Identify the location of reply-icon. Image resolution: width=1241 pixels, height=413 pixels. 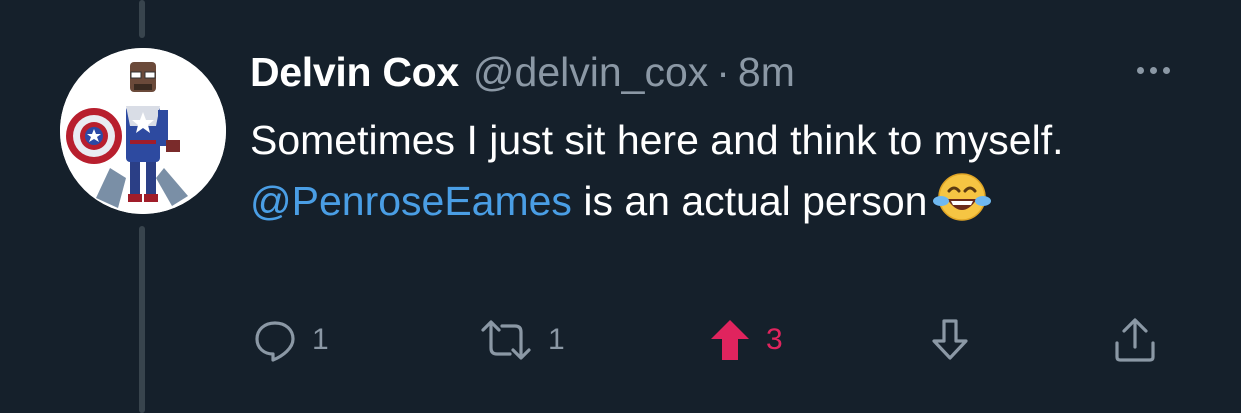
(275, 341).